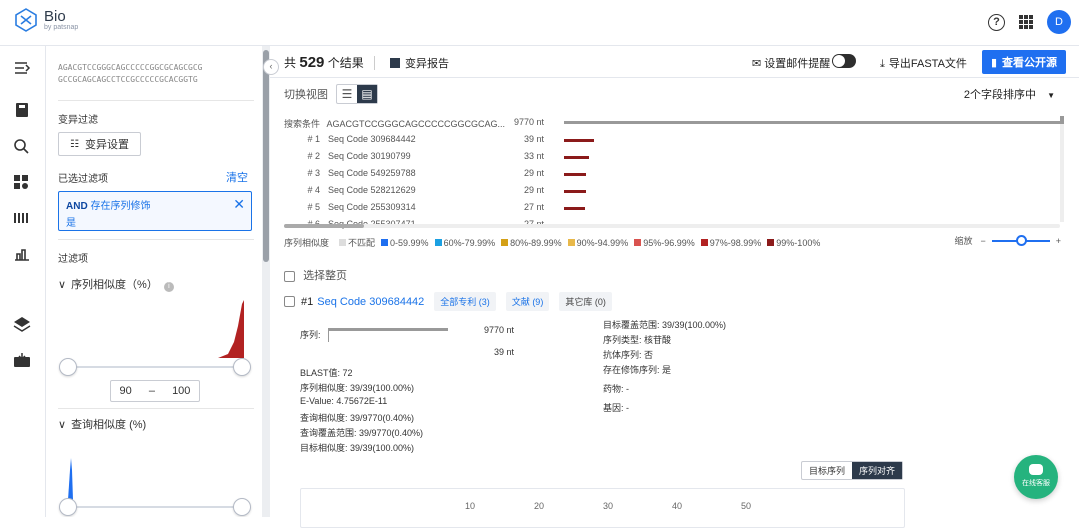 The width and height of the screenshot is (1079, 528). Describe the element at coordinates (527, 301) in the screenshot. I see `literature-chip: 文献 (9)` at that location.